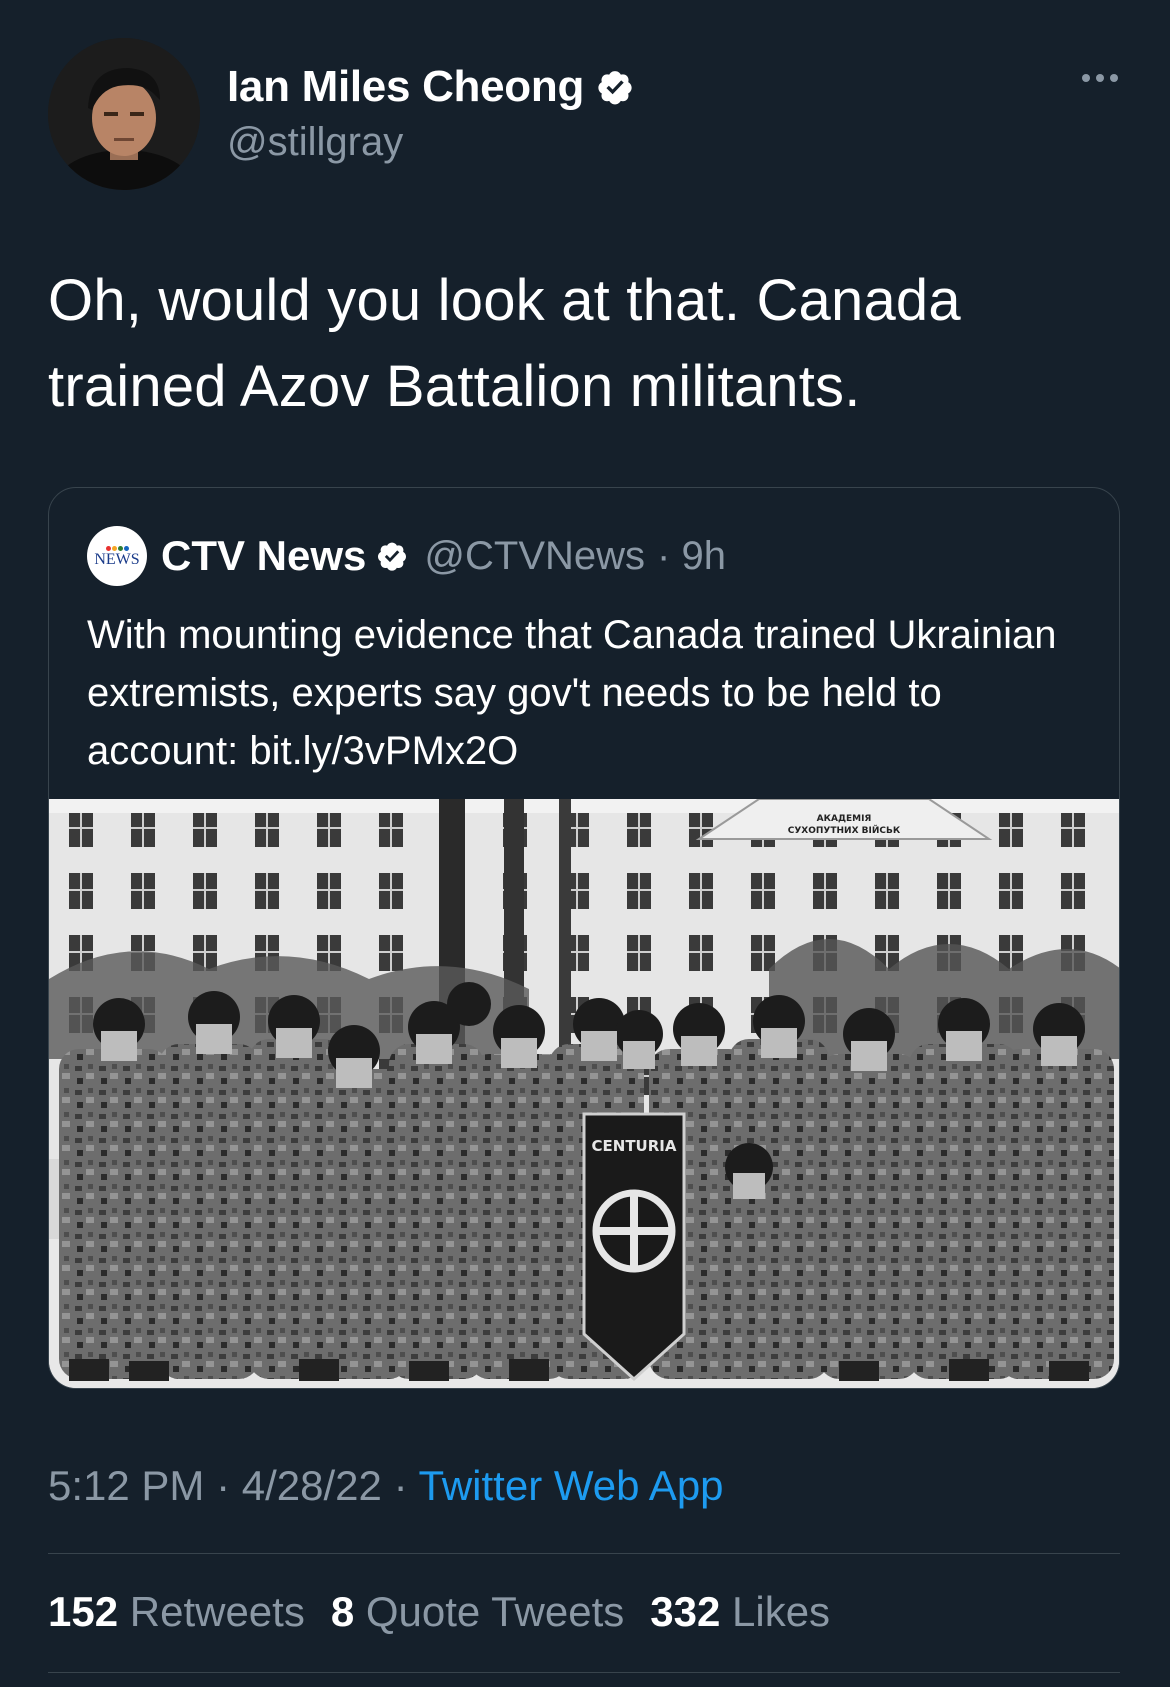 This screenshot has width=1170, height=1687. I want to click on likes-count: 332, so click(685, 1611).